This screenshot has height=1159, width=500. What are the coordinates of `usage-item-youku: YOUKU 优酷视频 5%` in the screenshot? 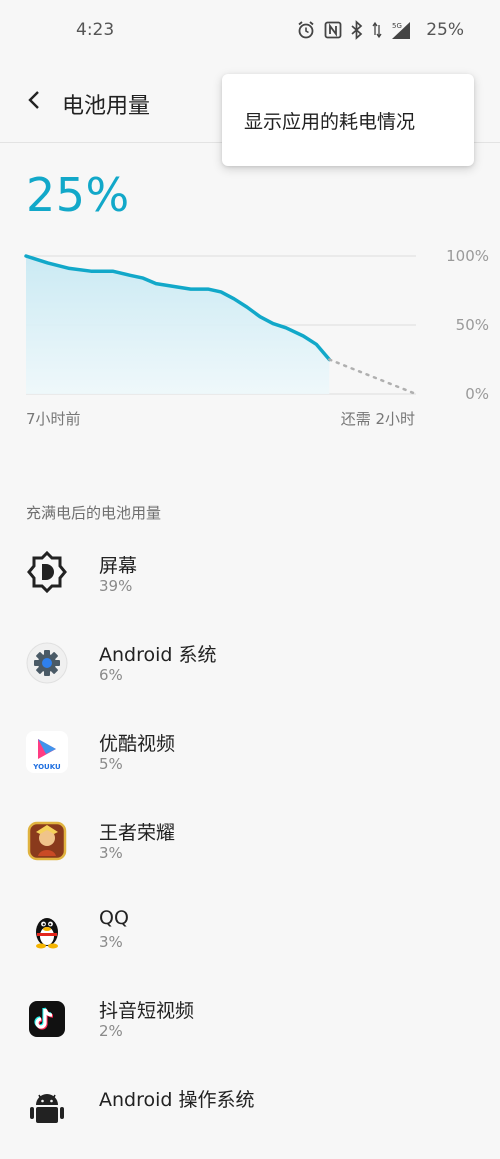 It's located at (250, 763).